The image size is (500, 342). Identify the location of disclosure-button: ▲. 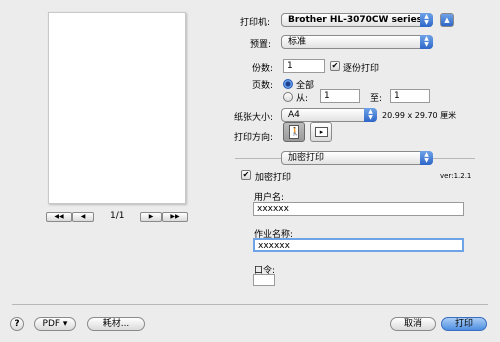
(447, 20).